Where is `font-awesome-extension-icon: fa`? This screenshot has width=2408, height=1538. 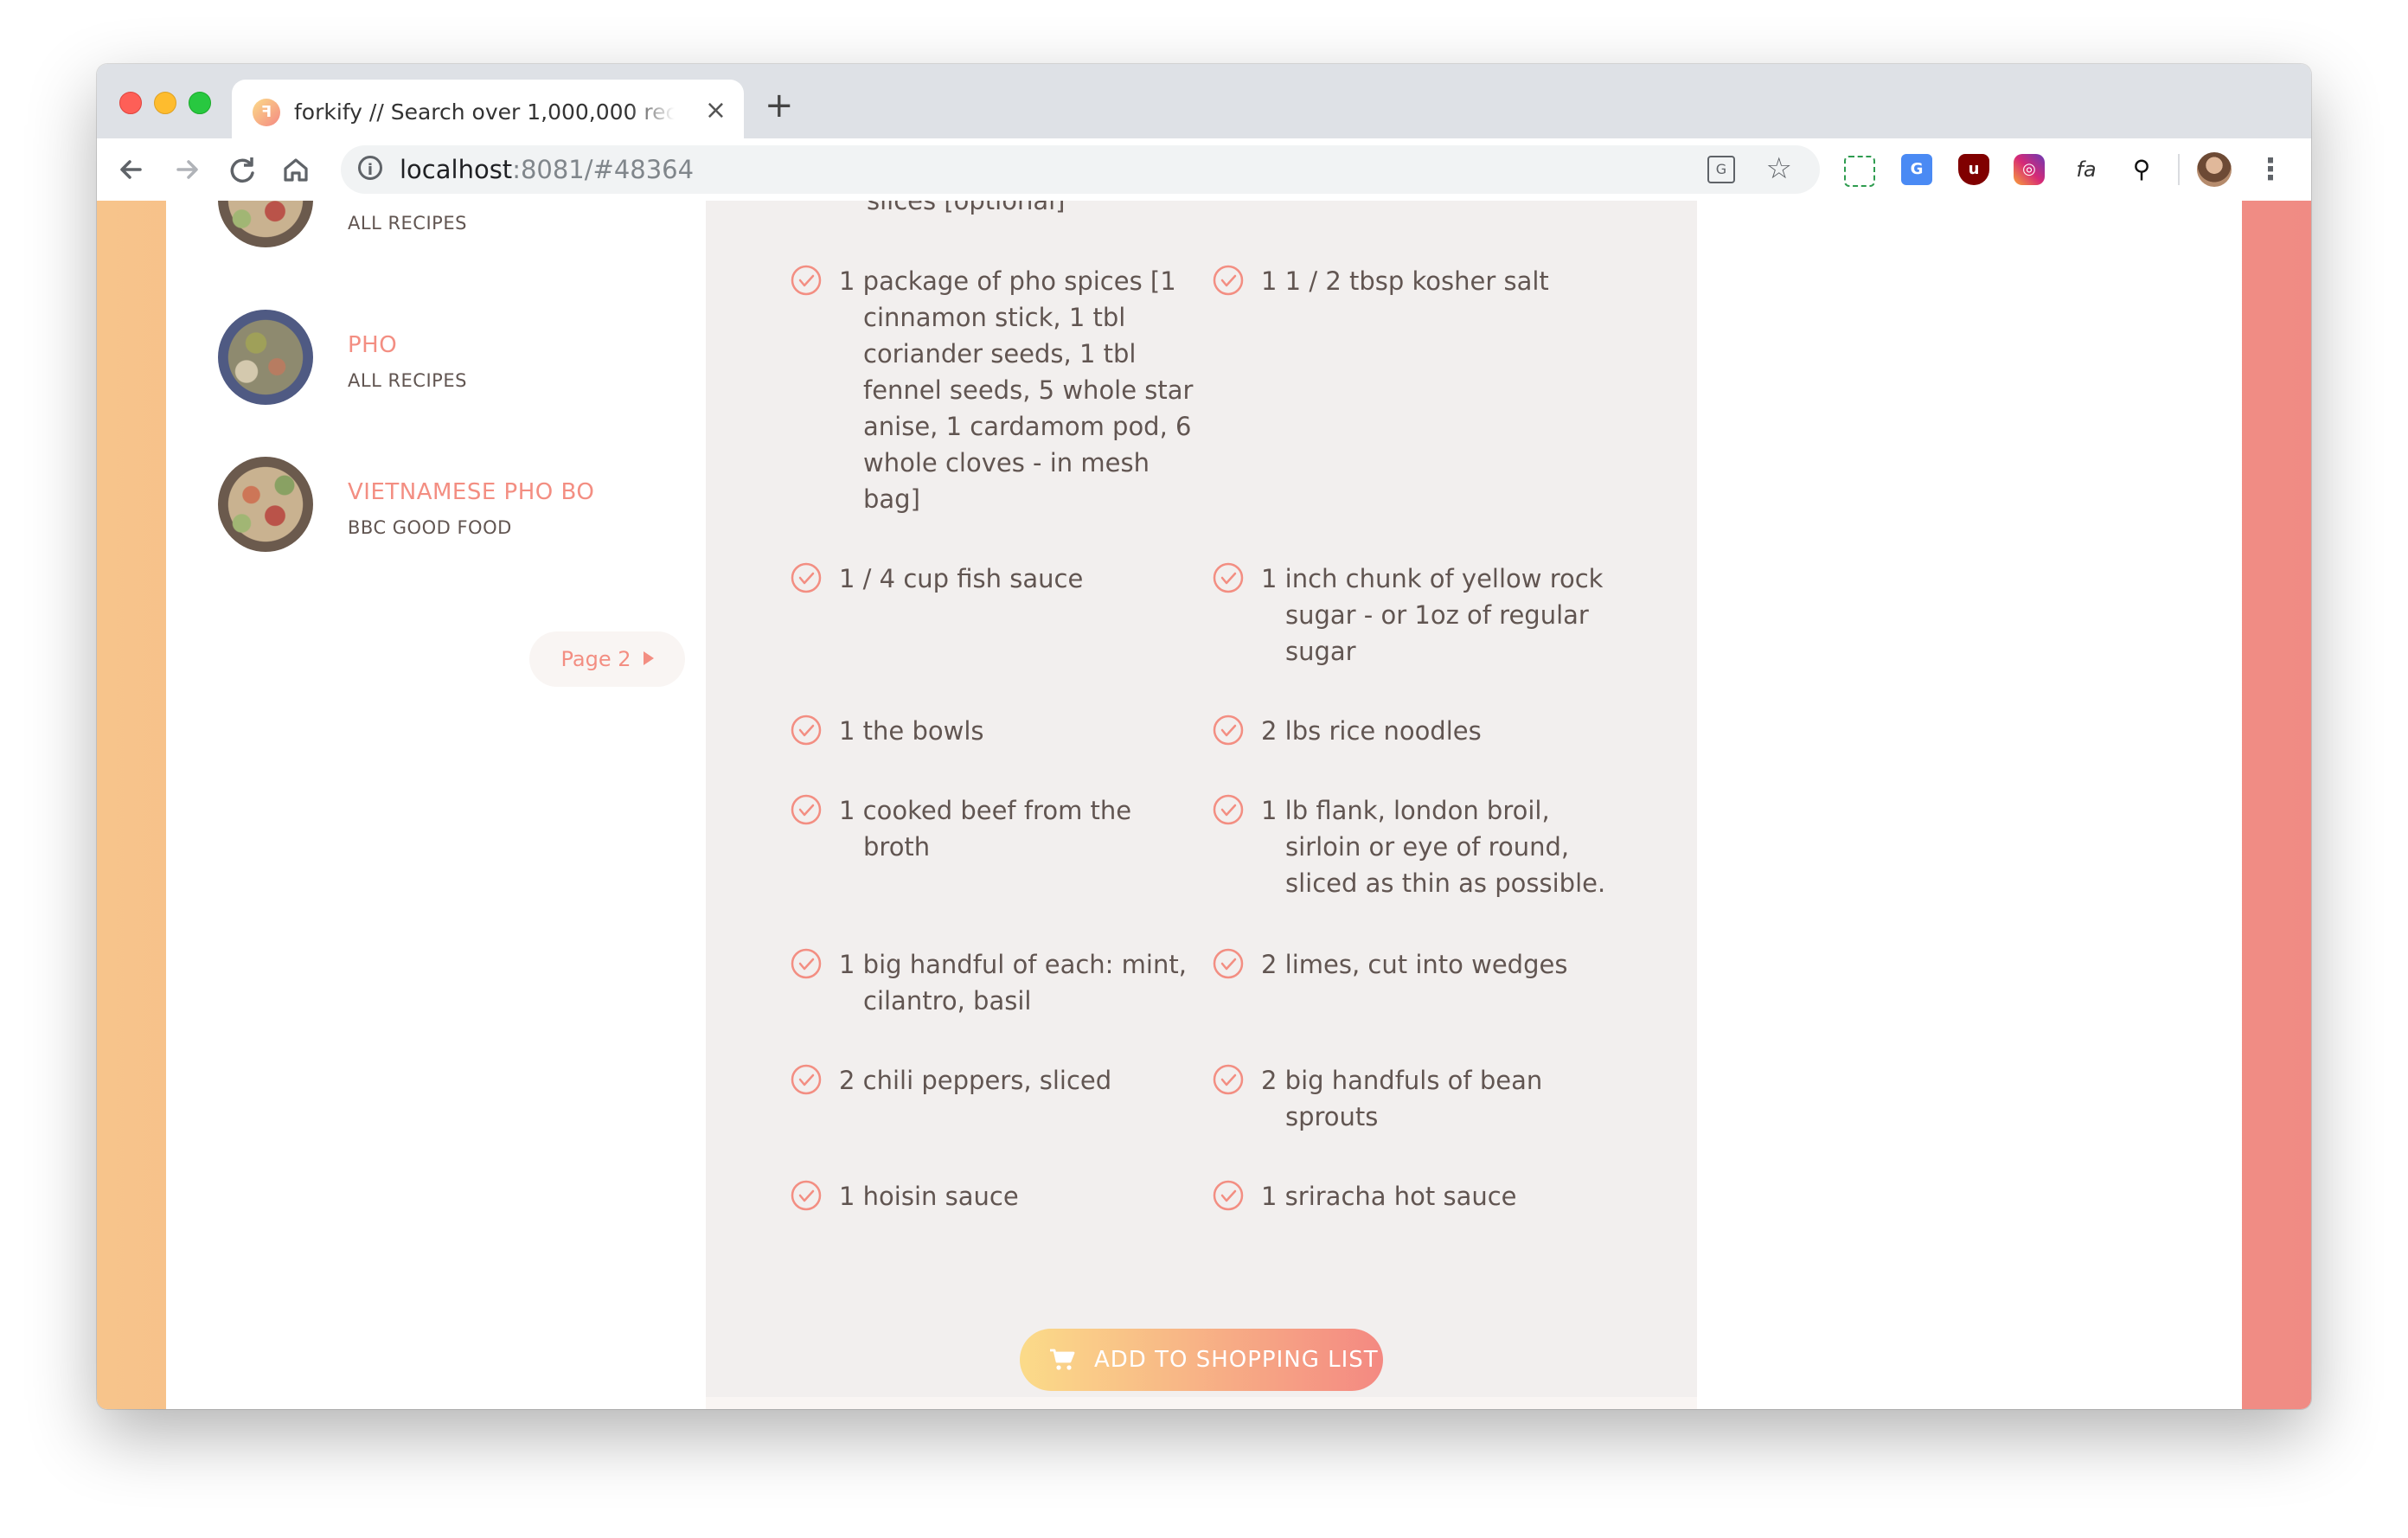 font-awesome-extension-icon: fa is located at coordinates (2086, 170).